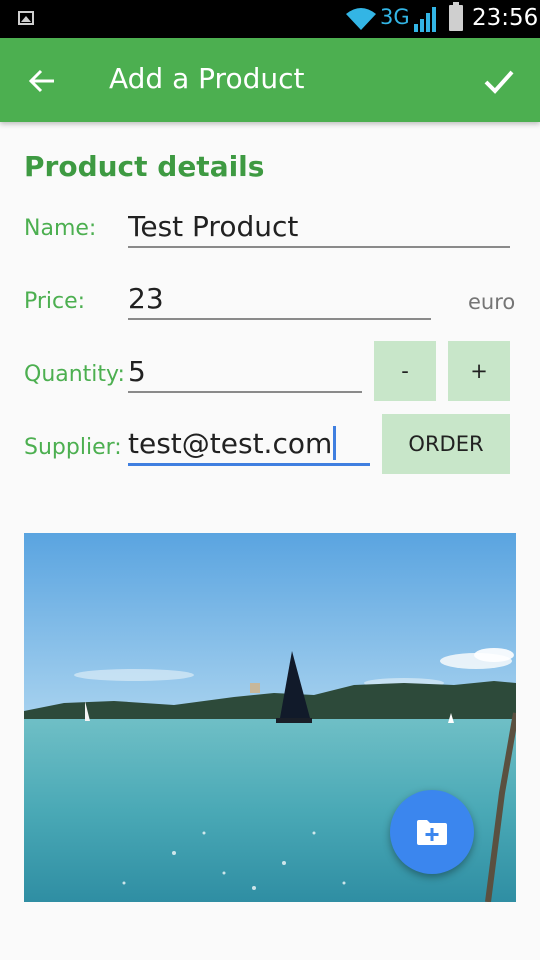 The height and width of the screenshot is (960, 540). Describe the element at coordinates (405, 371) in the screenshot. I see `decrease-quantity-button: -` at that location.